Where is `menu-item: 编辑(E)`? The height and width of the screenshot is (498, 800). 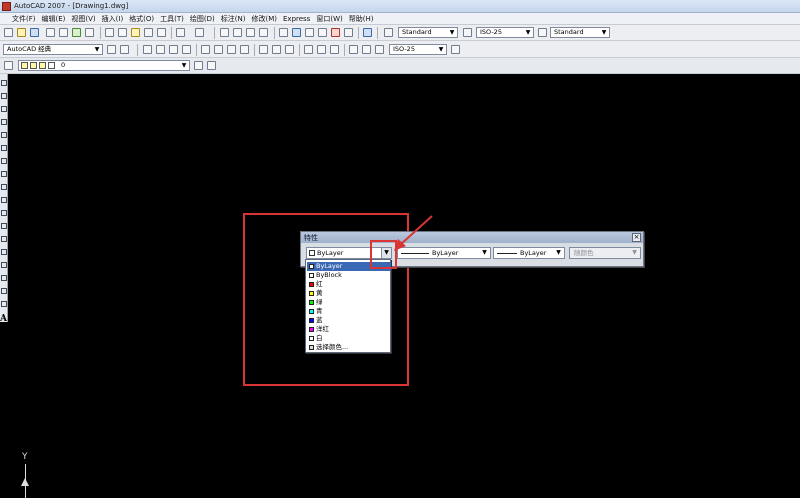
menu-item: 编辑(E) is located at coordinates (54, 19).